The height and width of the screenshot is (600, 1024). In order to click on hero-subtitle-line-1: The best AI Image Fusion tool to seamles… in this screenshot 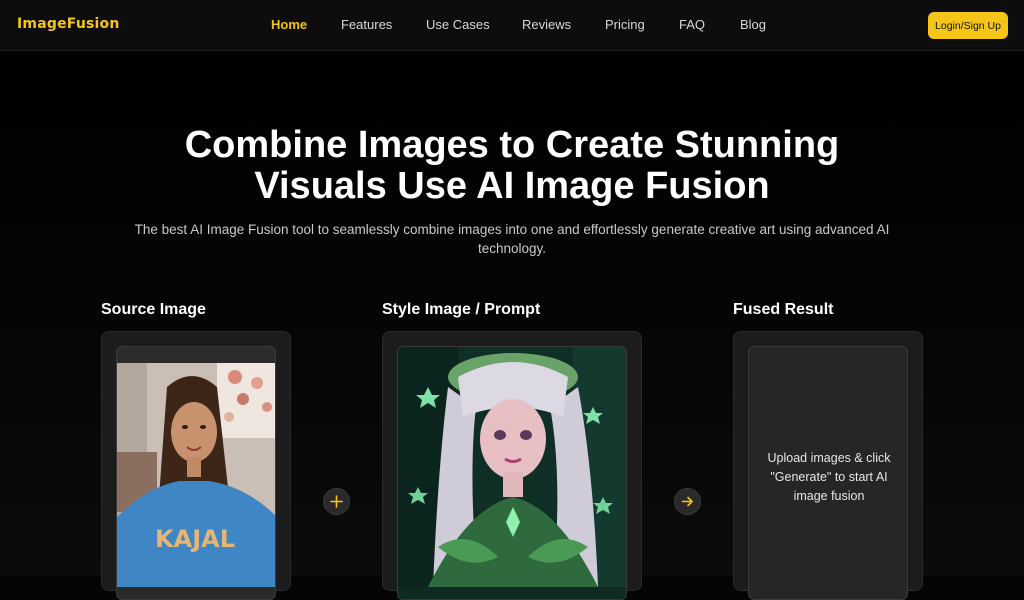, I will do `click(512, 229)`.